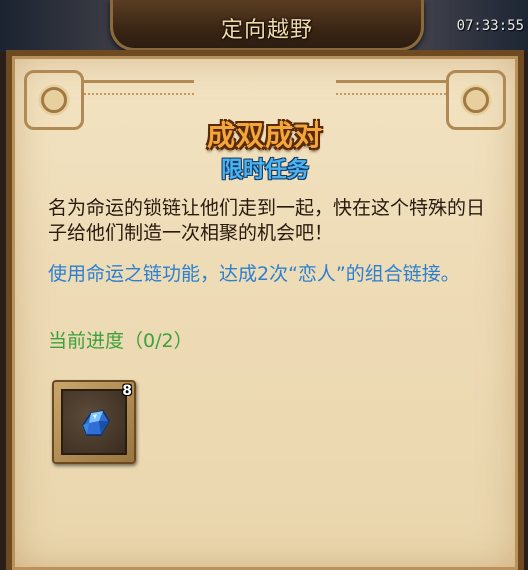 The image size is (528, 570). Describe the element at coordinates (254, 274) in the screenshot. I see `quest-objective: 使用命运之链功能，达成2次“恋人”的组合链接。` at that location.